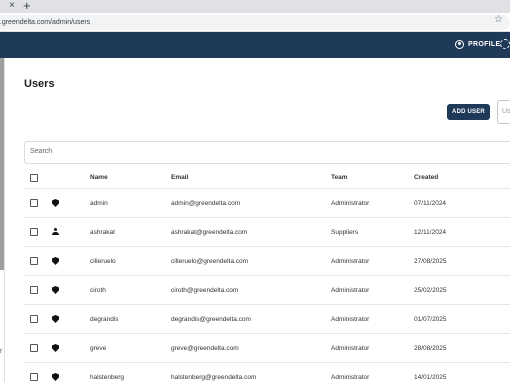 The image size is (510, 382). Describe the element at coordinates (430, 232) in the screenshot. I see `user-created: 12/11/2024` at that location.